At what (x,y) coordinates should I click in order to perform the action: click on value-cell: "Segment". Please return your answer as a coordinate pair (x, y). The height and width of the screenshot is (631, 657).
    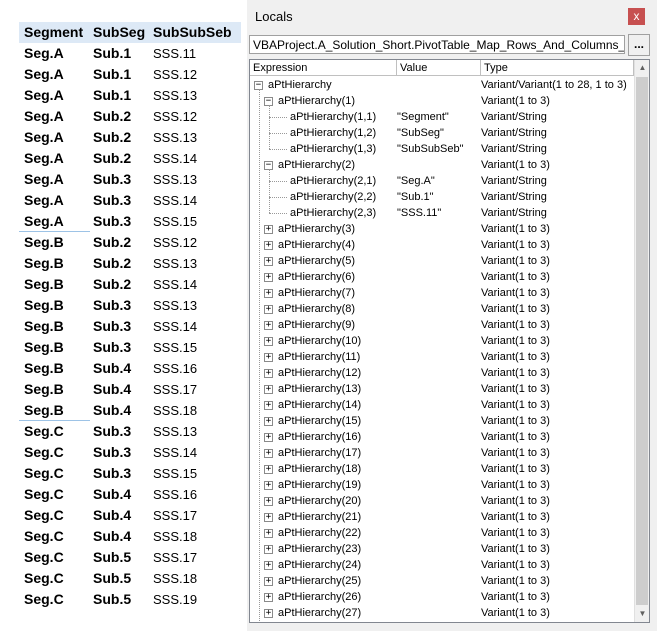
    Looking at the image, I should click on (423, 117).